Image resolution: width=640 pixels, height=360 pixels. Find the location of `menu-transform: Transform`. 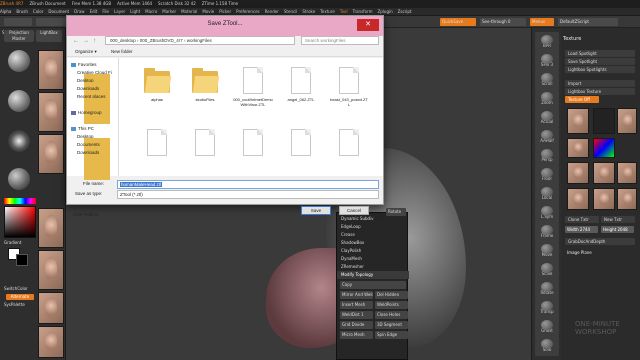

menu-transform: Transform is located at coordinates (363, 11).